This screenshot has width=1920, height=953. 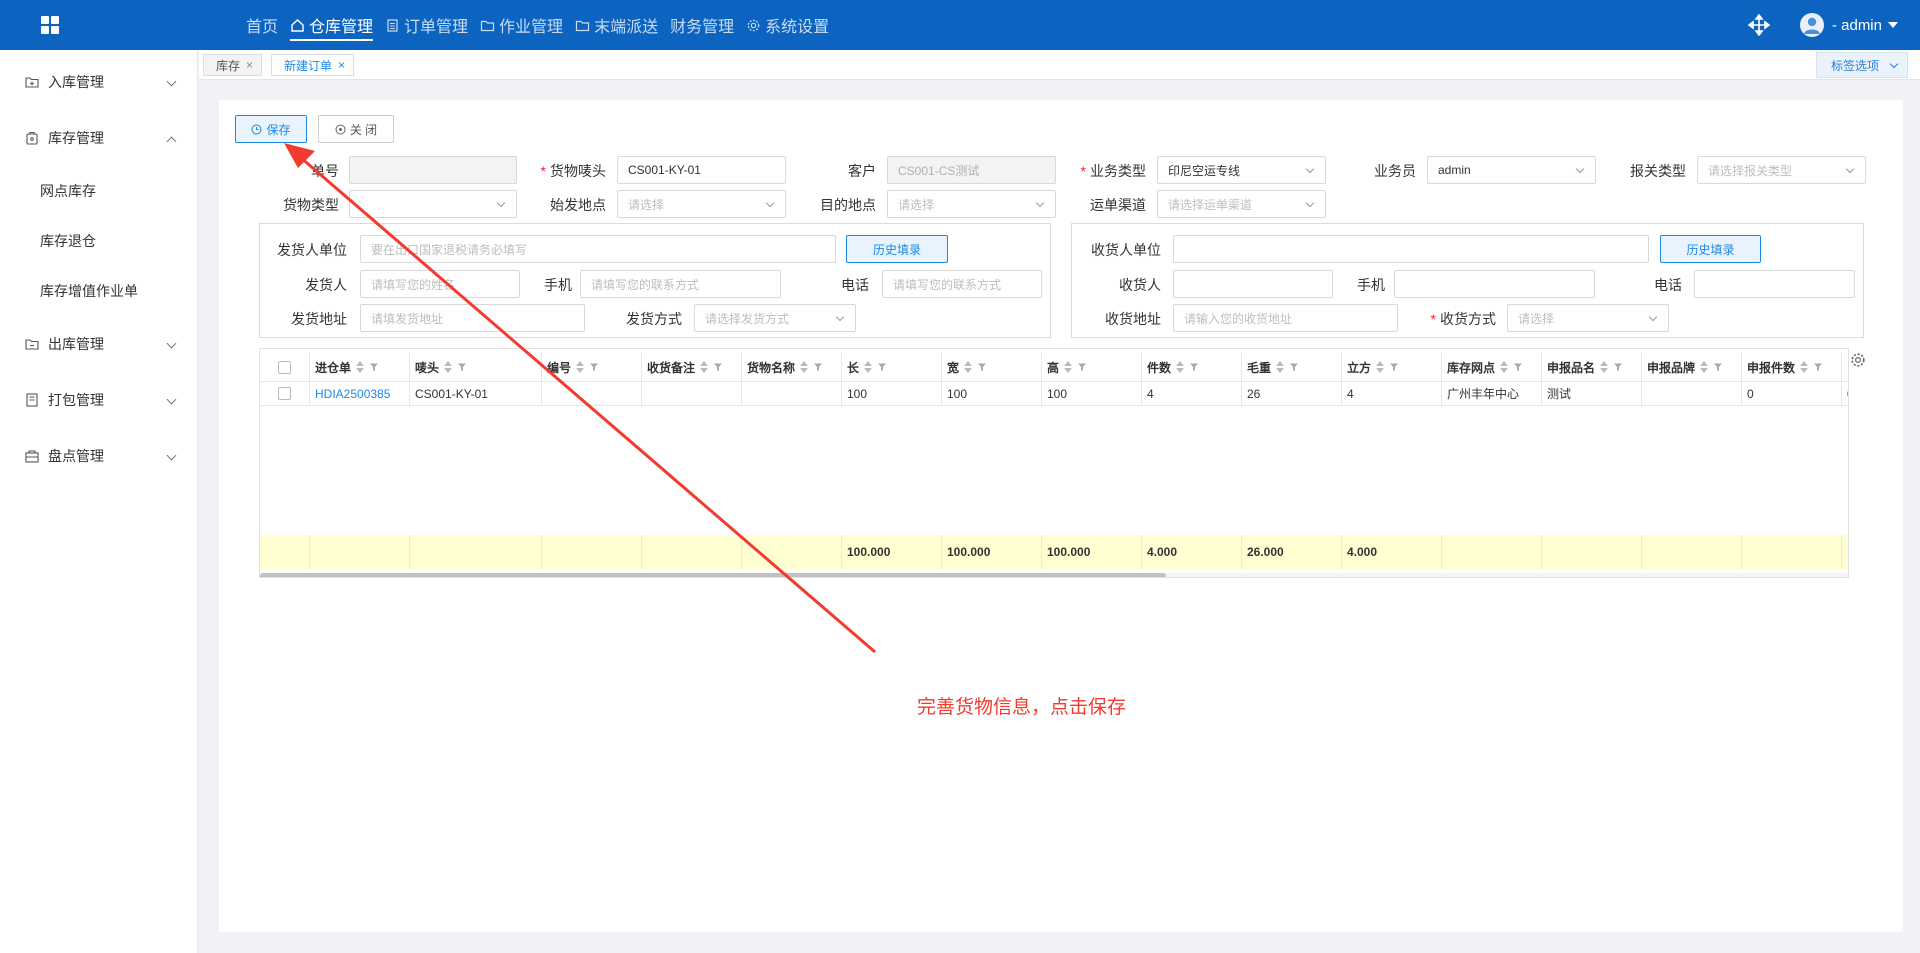 I want to click on column-header: 库存网点, so click(x=1492, y=367).